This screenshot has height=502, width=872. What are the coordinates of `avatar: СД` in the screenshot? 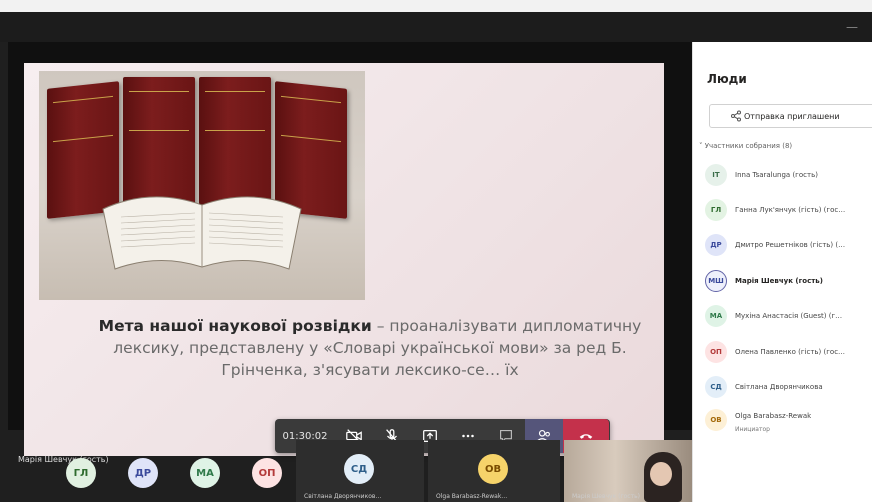 It's located at (716, 387).